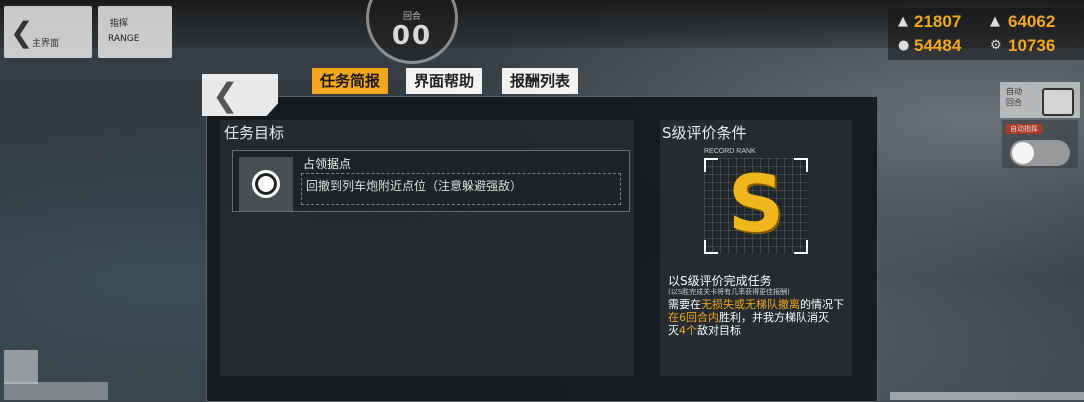  Describe the element at coordinates (938, 21) in the screenshot. I see `resource-manpower: 21807` at that location.